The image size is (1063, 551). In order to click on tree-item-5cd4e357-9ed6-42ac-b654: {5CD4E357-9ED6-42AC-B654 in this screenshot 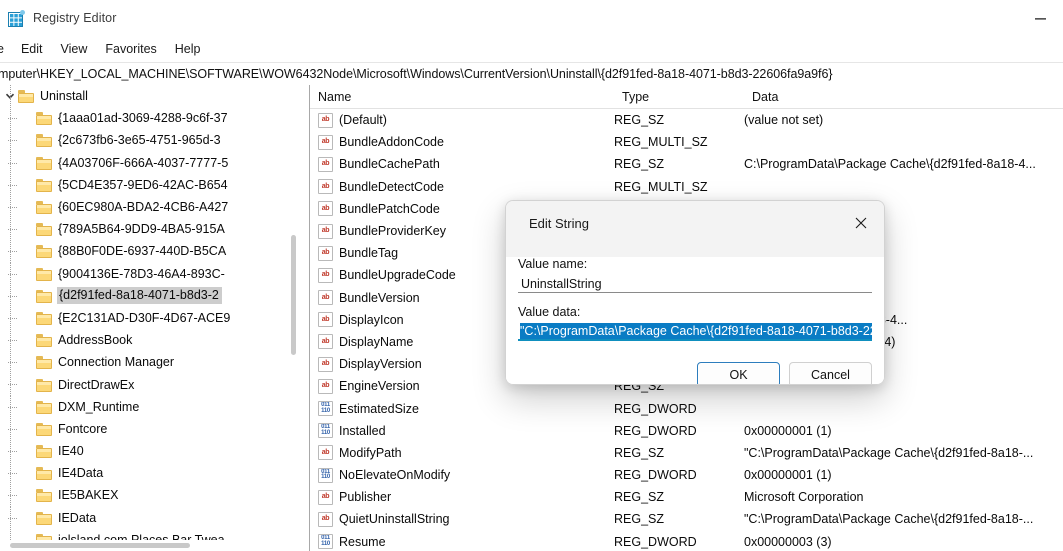, I will do `click(155, 184)`.